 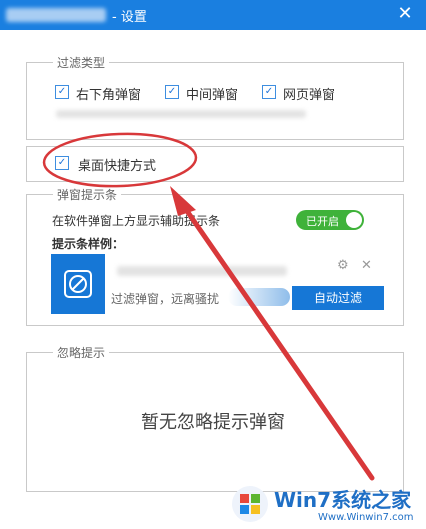 What do you see at coordinates (212, 93) in the screenshot?
I see `checkbox-center-popup-label: 中间弹窗` at bounding box center [212, 93].